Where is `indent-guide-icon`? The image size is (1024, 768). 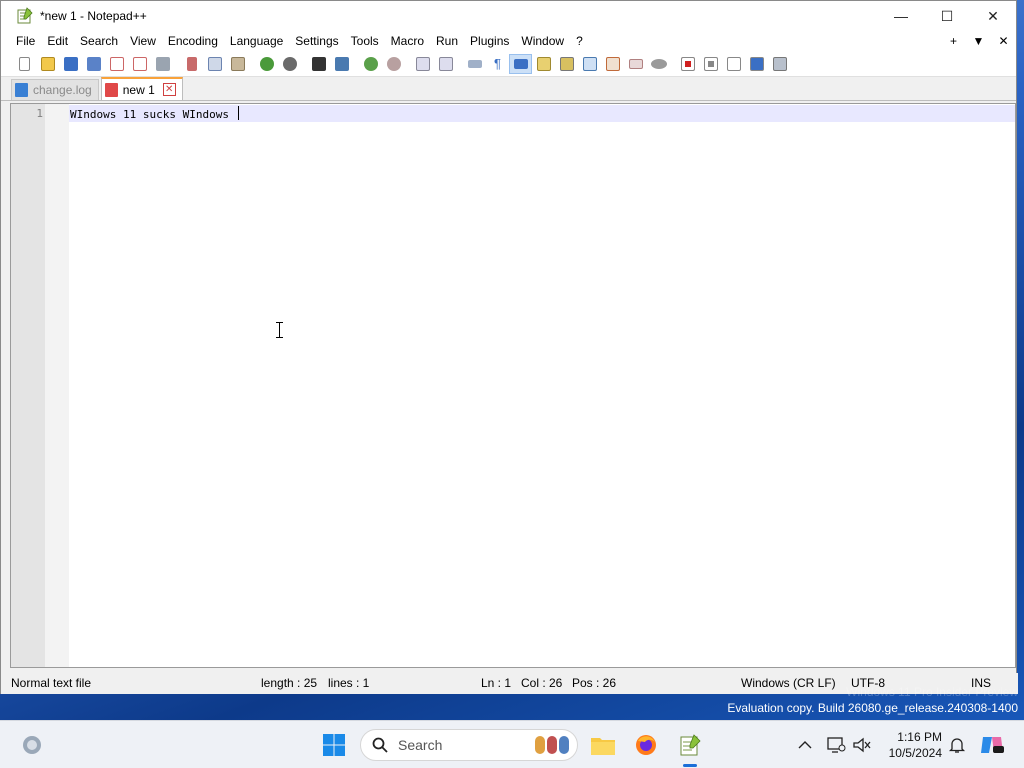
indent-guide-icon is located at coordinates (520, 63).